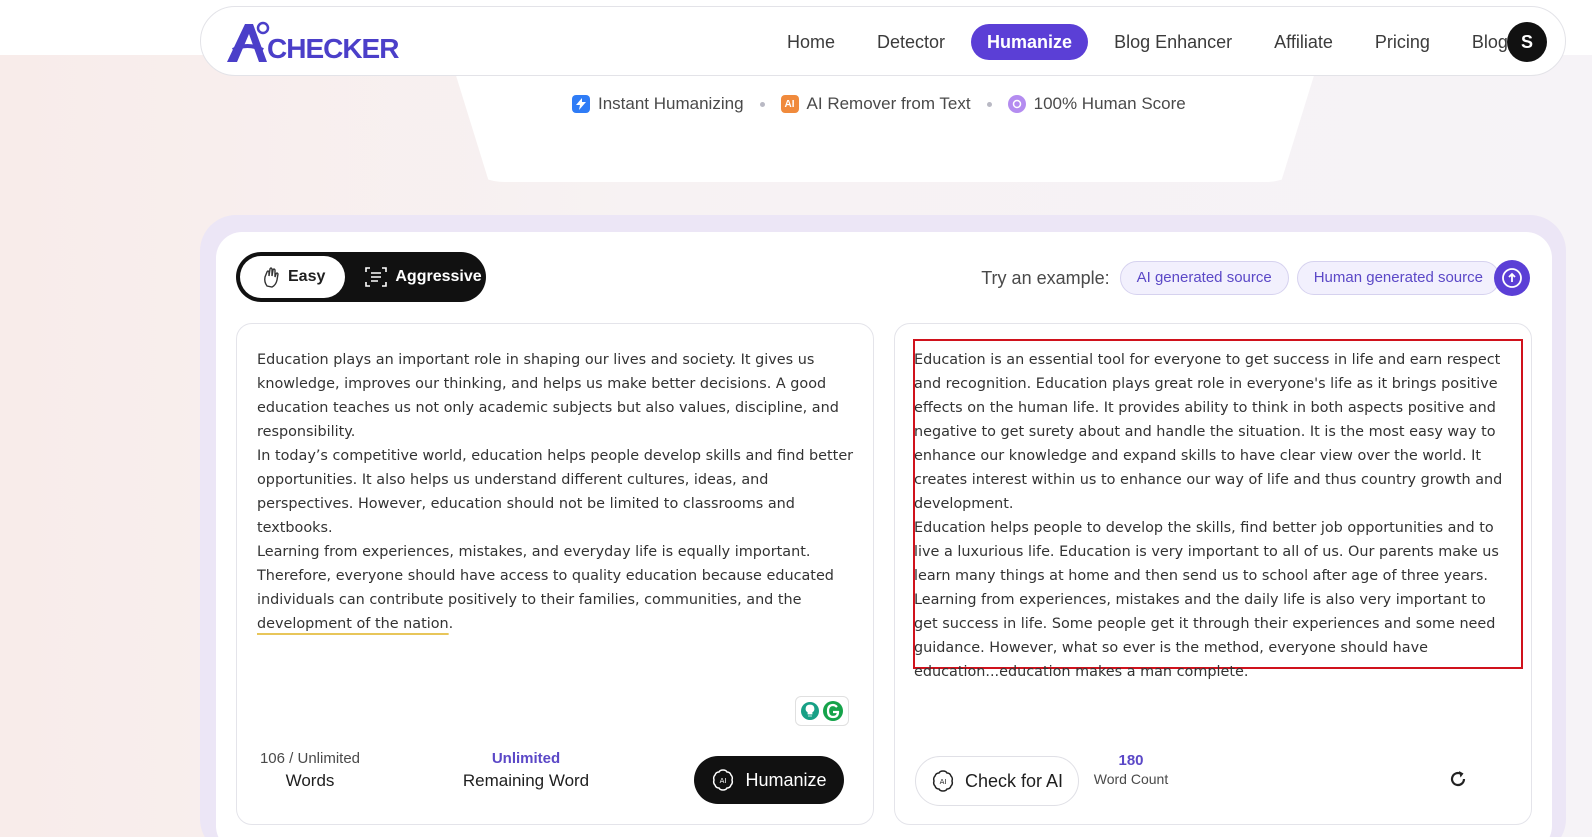  Describe the element at coordinates (1173, 42) in the screenshot. I see `nav-blog-enhancer: Blog Enhancer` at that location.